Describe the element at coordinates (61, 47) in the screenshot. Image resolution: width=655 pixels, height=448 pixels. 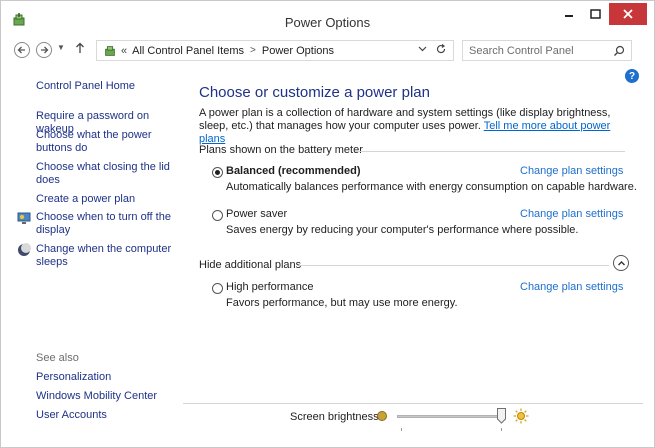
I see `recent-locations-button: ▼` at that location.